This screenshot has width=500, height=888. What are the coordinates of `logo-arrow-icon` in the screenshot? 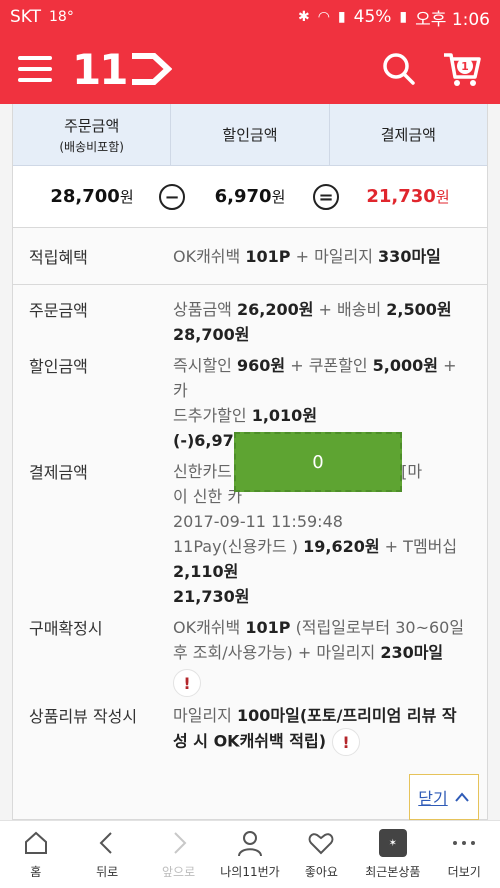 It's located at (152, 69).